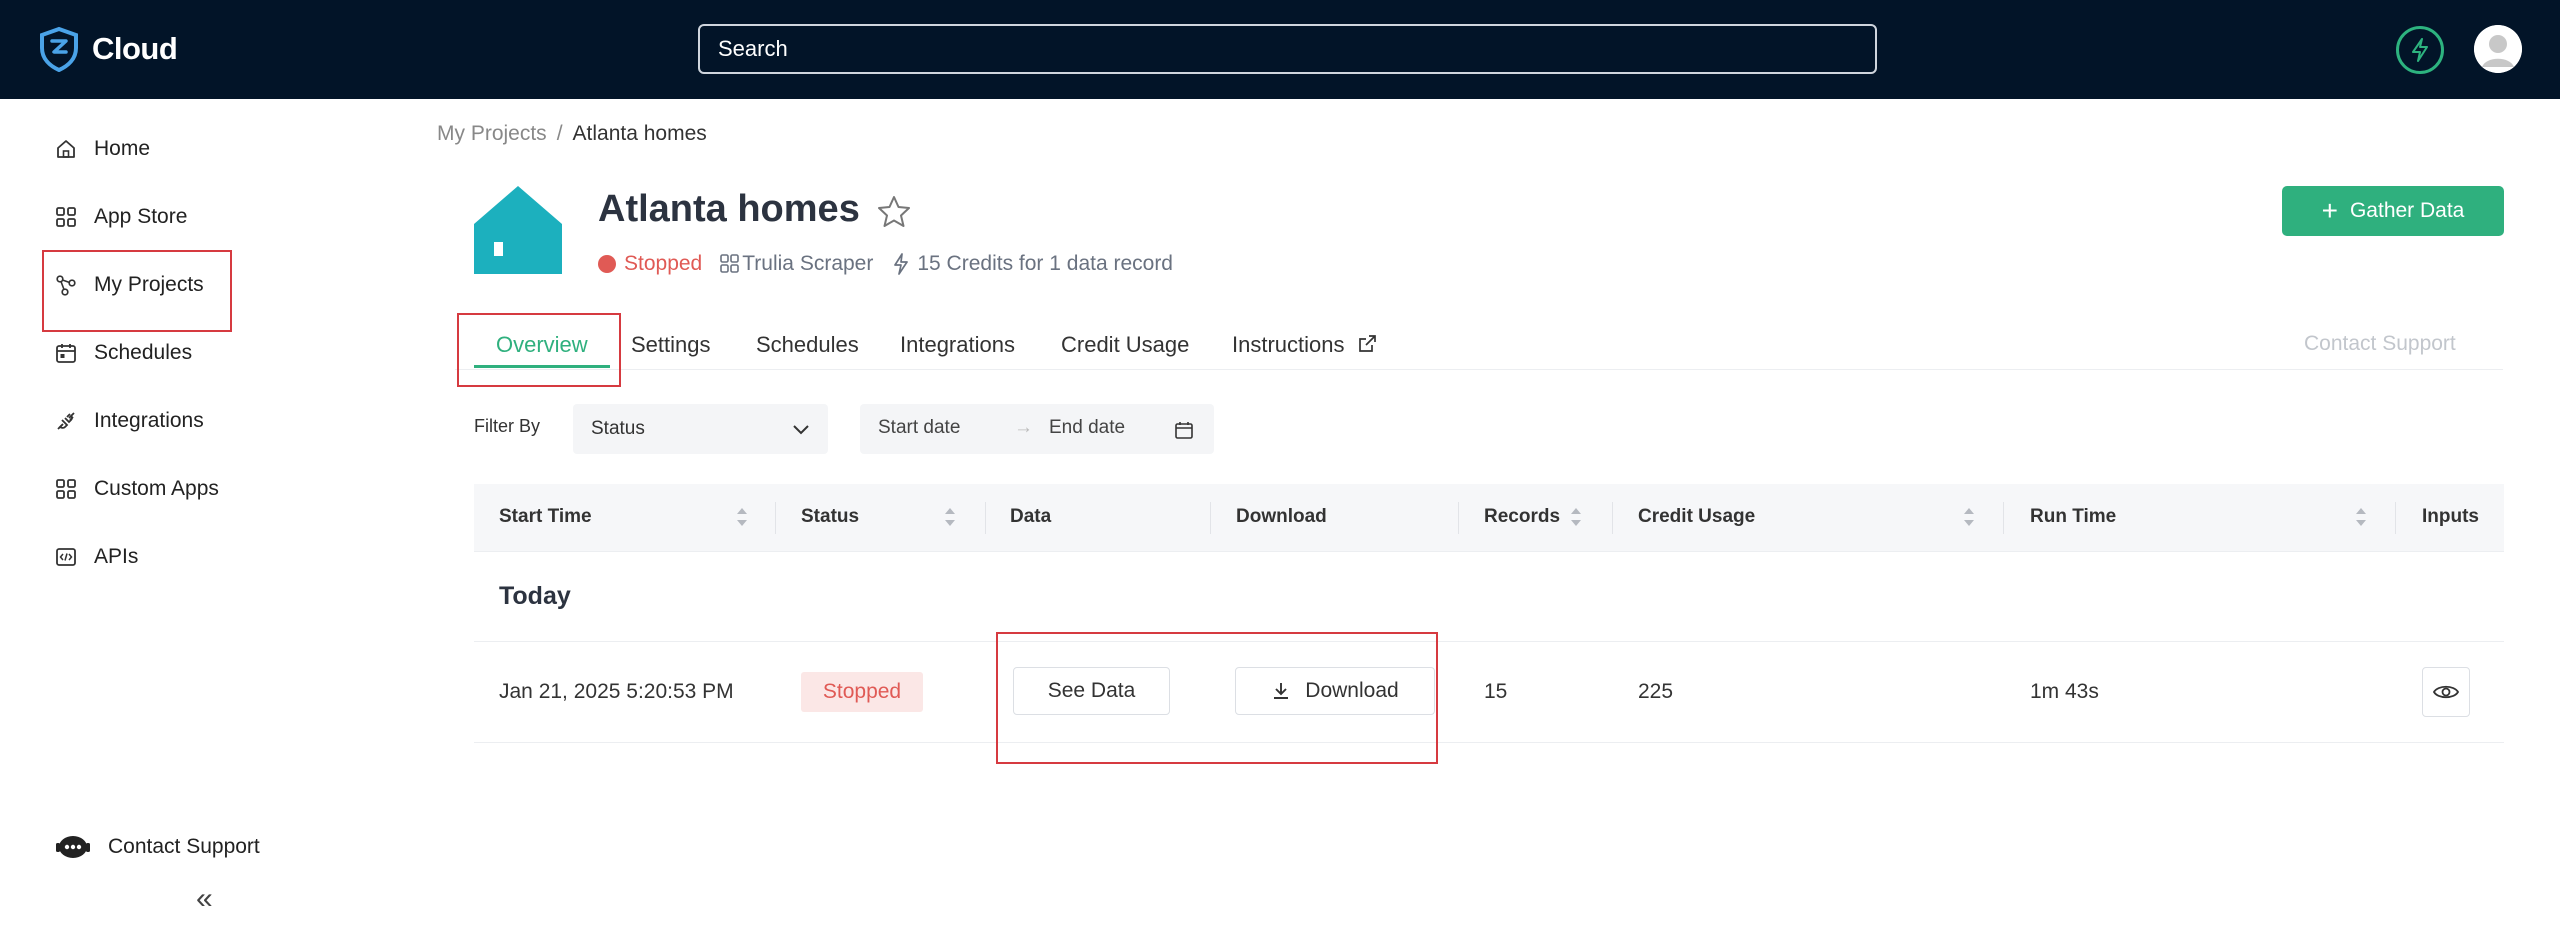 The height and width of the screenshot is (940, 2560). Describe the element at coordinates (184, 846) in the screenshot. I see `contact-support-label: Contact Support` at that location.